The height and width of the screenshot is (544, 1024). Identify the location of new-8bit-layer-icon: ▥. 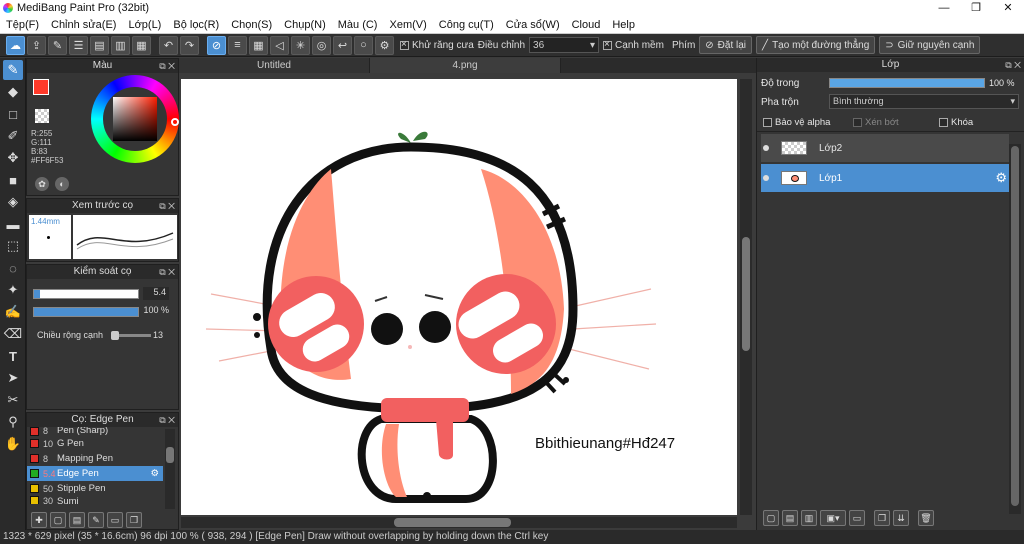
(809, 518).